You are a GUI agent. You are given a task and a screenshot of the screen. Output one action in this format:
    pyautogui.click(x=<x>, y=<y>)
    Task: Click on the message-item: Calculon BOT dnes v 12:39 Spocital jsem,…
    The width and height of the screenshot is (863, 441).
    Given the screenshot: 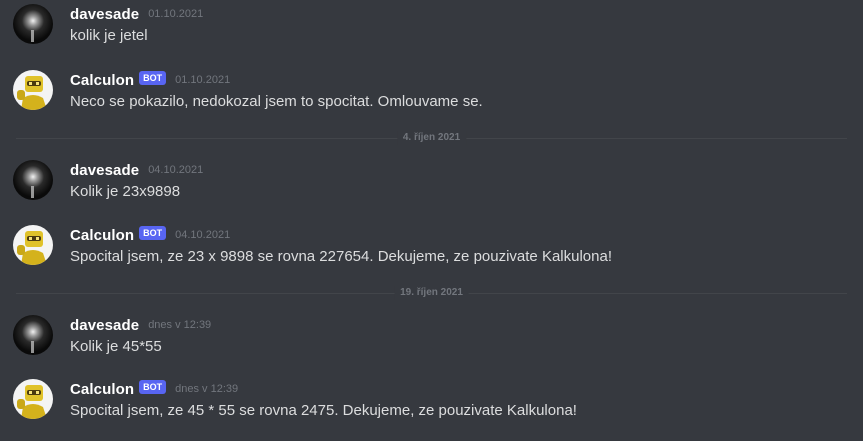 What is the action you would take?
    pyautogui.click(x=431, y=409)
    